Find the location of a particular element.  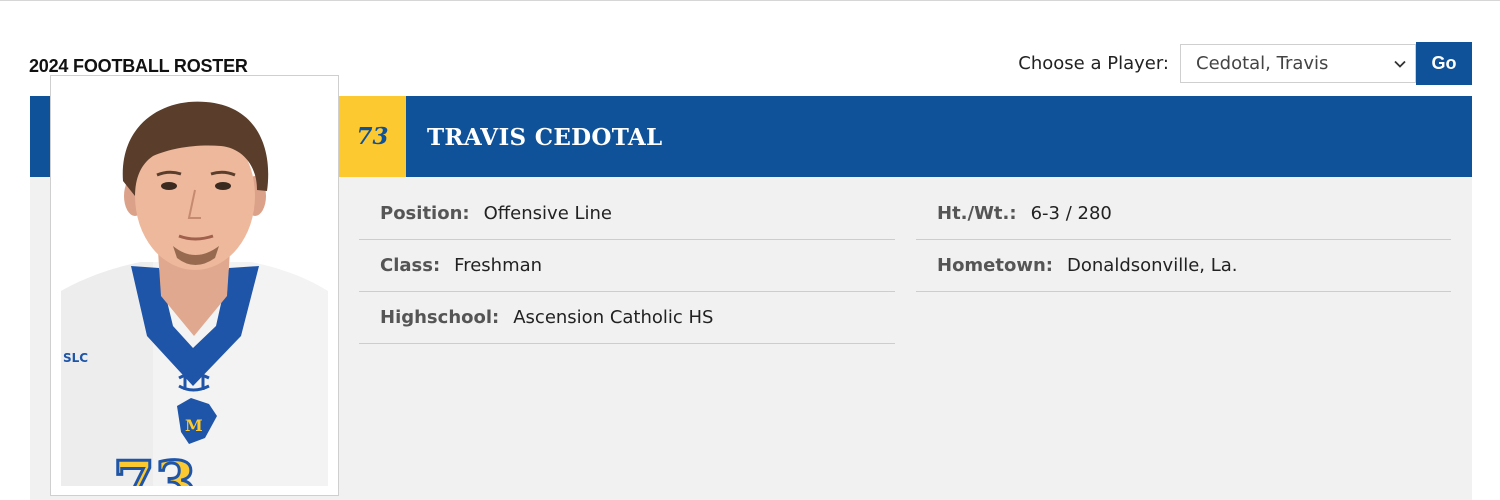

go-button: Go is located at coordinates (1444, 63).